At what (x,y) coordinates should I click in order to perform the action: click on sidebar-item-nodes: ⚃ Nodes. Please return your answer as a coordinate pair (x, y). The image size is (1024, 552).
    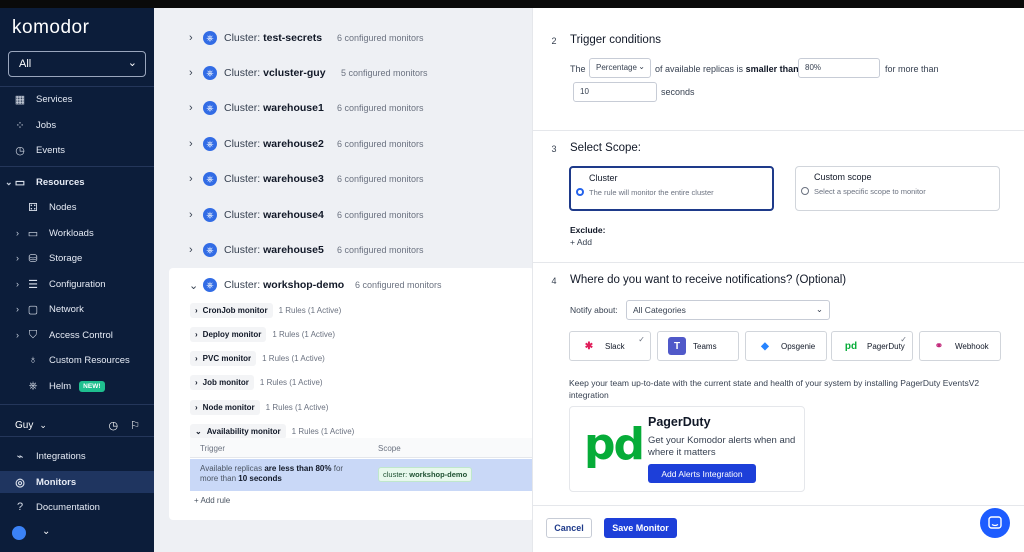
    Looking at the image, I should click on (77, 207).